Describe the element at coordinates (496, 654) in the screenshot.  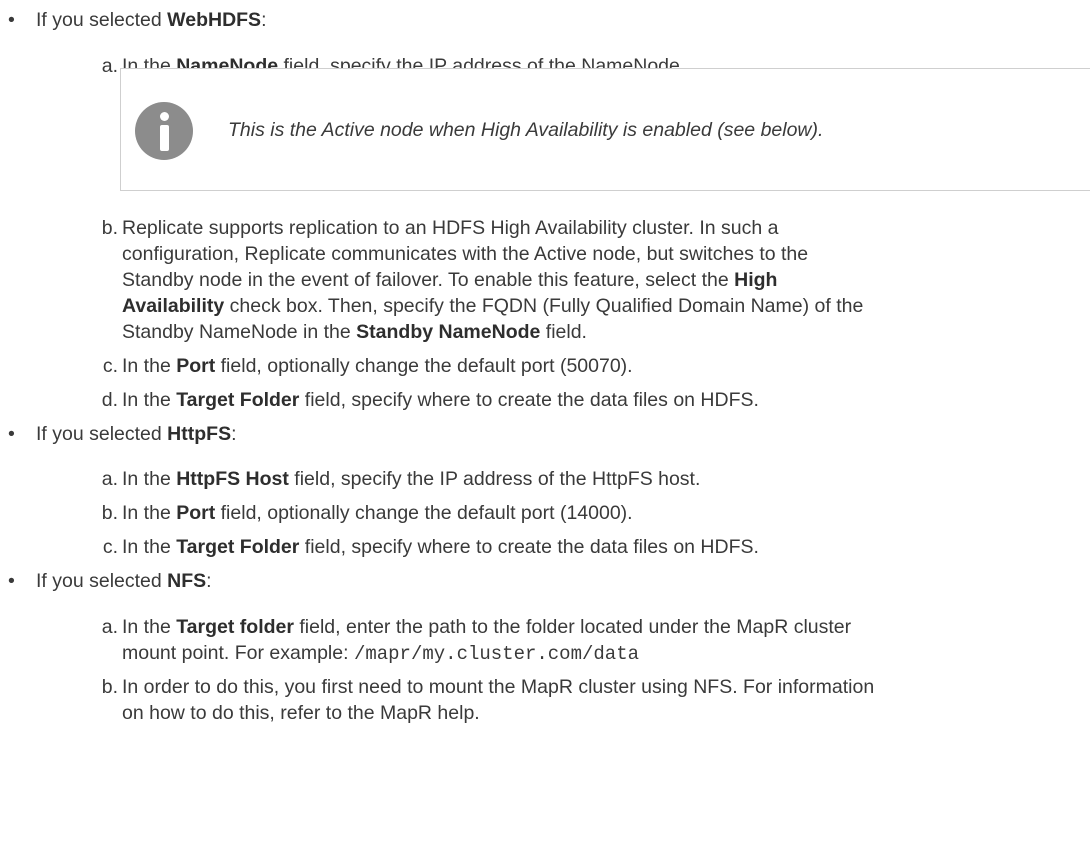
I see `path-example: /mapr/my.cluster.com/data` at that location.